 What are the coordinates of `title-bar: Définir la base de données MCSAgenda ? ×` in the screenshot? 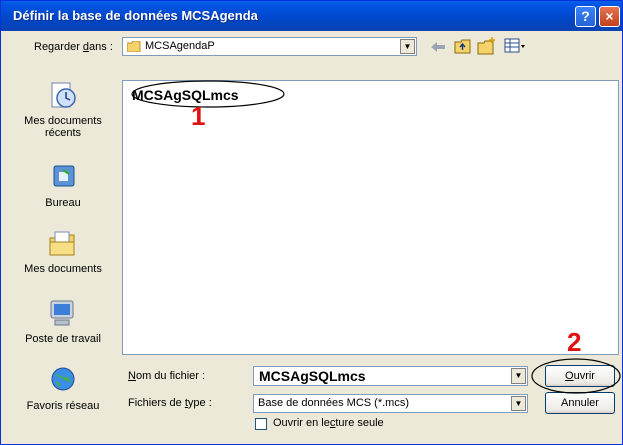 It's located at (311, 16).